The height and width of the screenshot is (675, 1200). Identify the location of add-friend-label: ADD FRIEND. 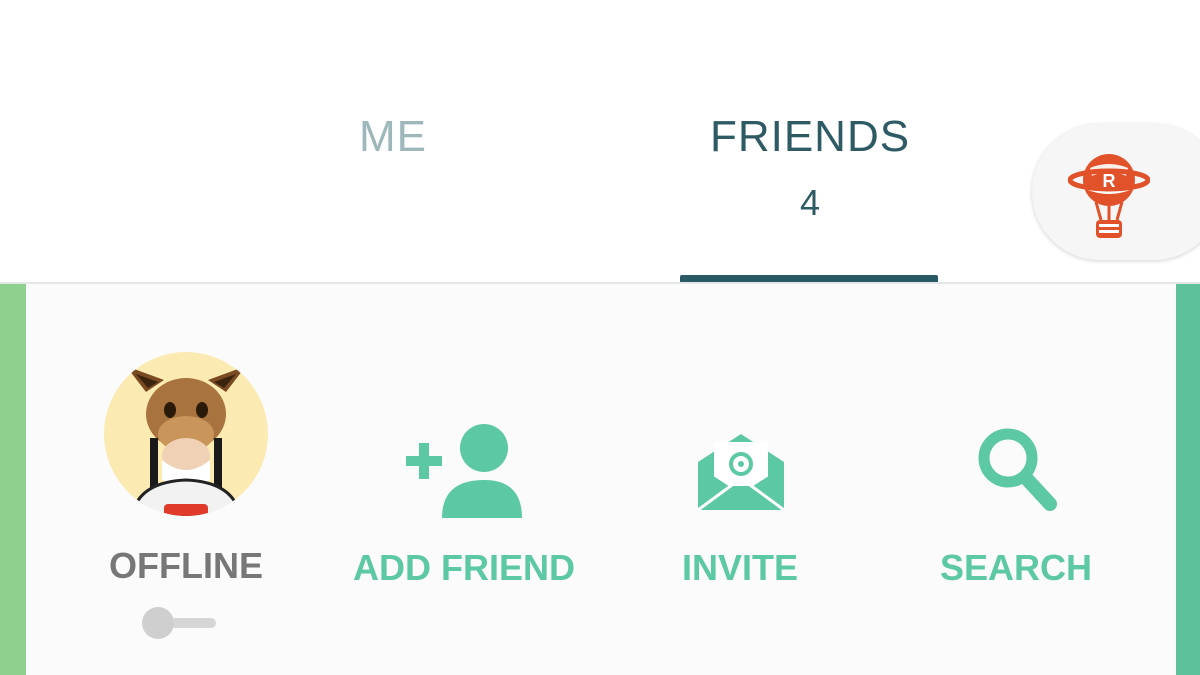
(464, 567).